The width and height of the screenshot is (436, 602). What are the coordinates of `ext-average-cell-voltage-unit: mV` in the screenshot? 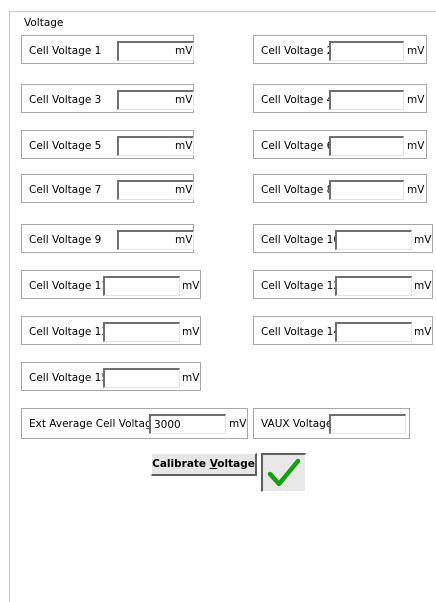 It's located at (238, 424).